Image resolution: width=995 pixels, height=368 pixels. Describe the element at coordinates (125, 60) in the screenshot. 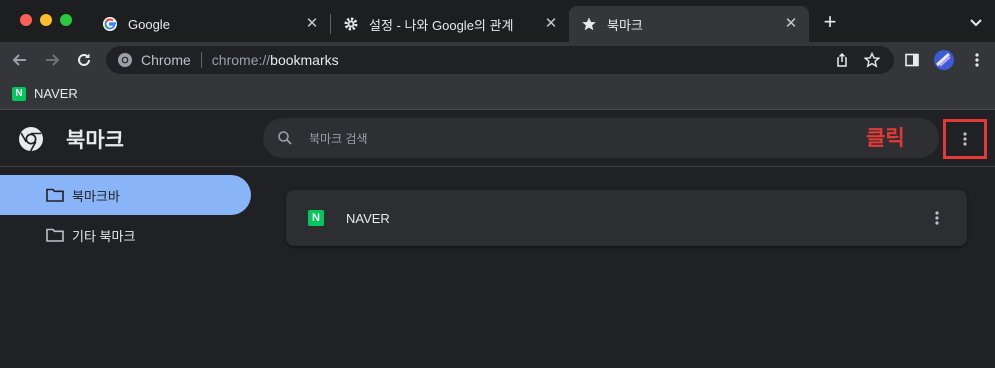

I see `chrome-icon` at that location.